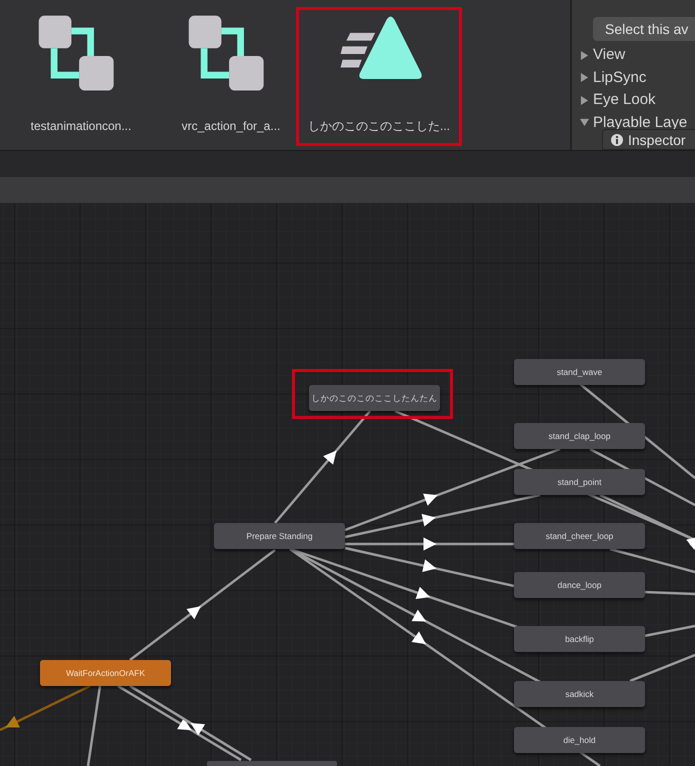 The height and width of the screenshot is (766, 695). What do you see at coordinates (624, 100) in the screenshot?
I see `foldout-label: Eye Look` at bounding box center [624, 100].